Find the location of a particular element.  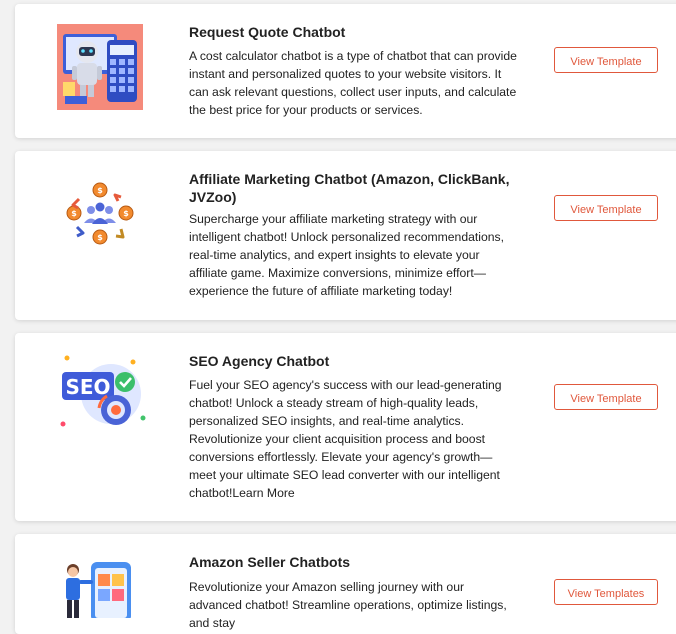

seo-gear-icon: SEO is located at coordinates (104, 395).